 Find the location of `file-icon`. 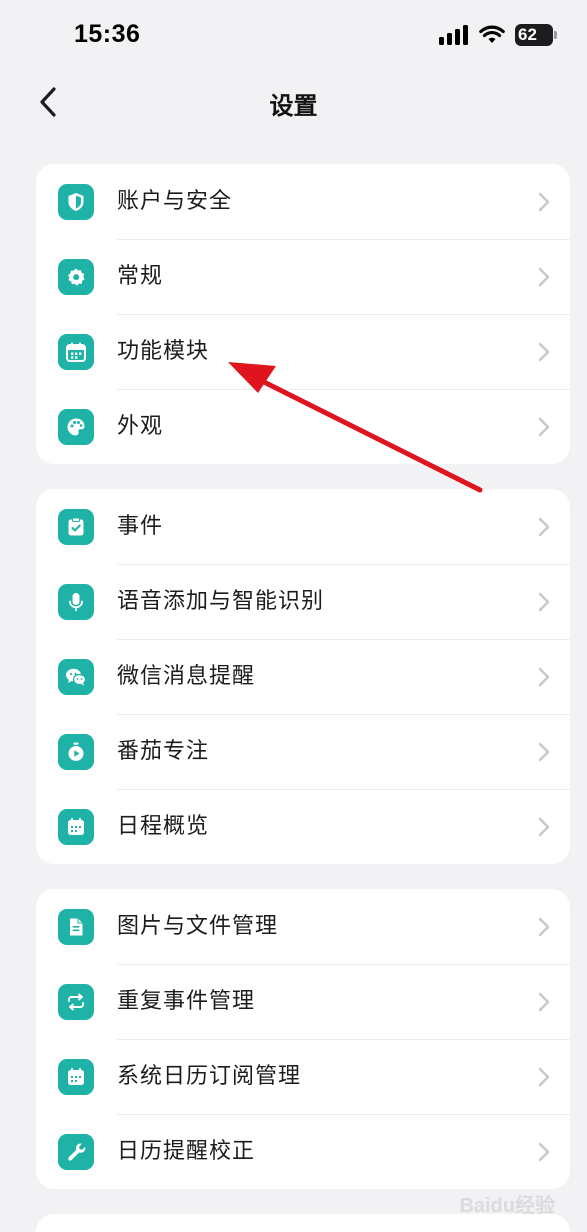

file-icon is located at coordinates (76, 927).